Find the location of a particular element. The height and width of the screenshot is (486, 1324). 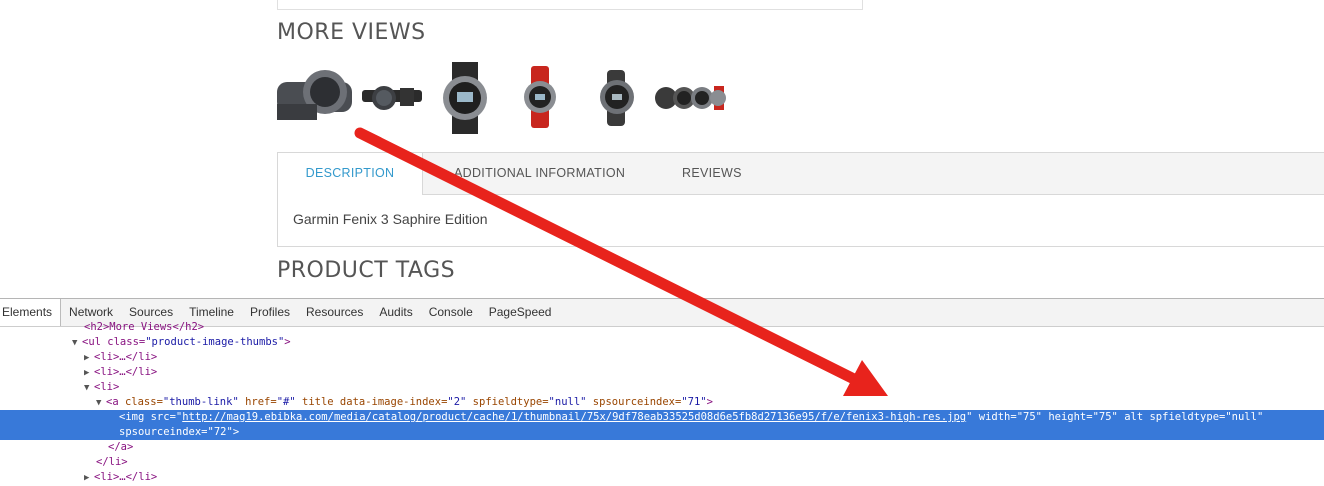

thumbnail-fenix3-red-band is located at coordinates (539, 97).